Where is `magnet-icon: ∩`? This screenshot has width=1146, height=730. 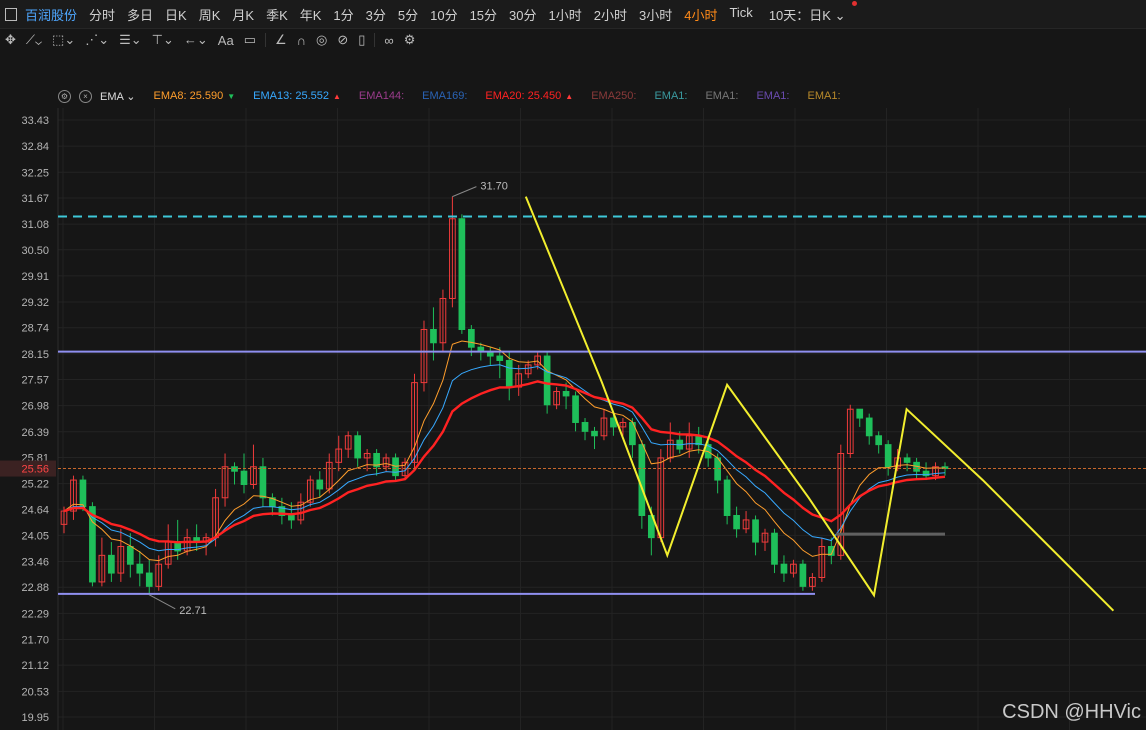 magnet-icon: ∩ is located at coordinates (301, 40).